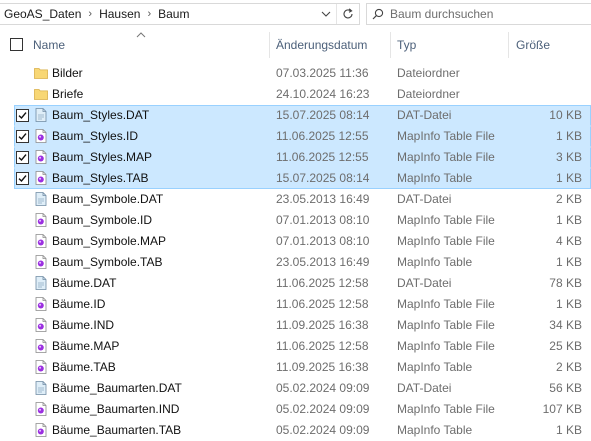  What do you see at coordinates (568, 199) in the screenshot?
I see `file-size: 2 KB` at bounding box center [568, 199].